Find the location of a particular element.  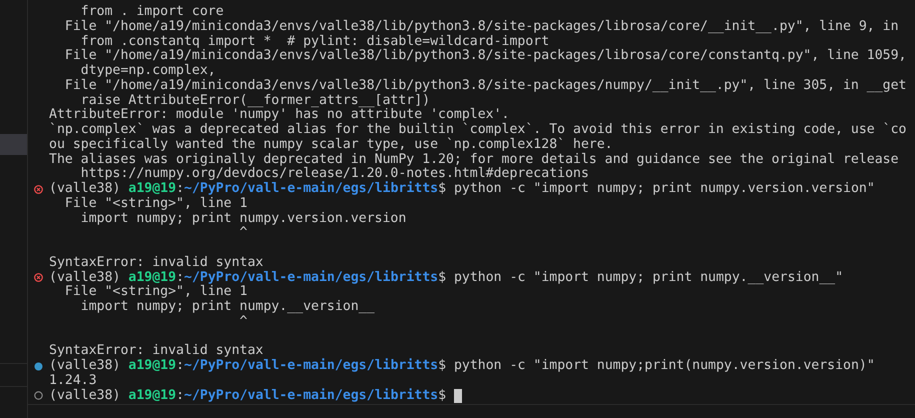

terminal-line: import numpy; print numpy.version.version is located at coordinates (243, 219).